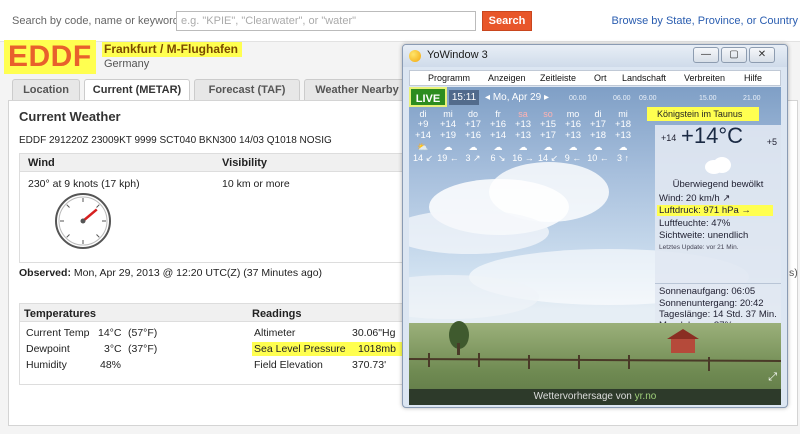 This screenshot has width=800, height=434. I want to click on readings-header-label: Readings, so click(277, 314).